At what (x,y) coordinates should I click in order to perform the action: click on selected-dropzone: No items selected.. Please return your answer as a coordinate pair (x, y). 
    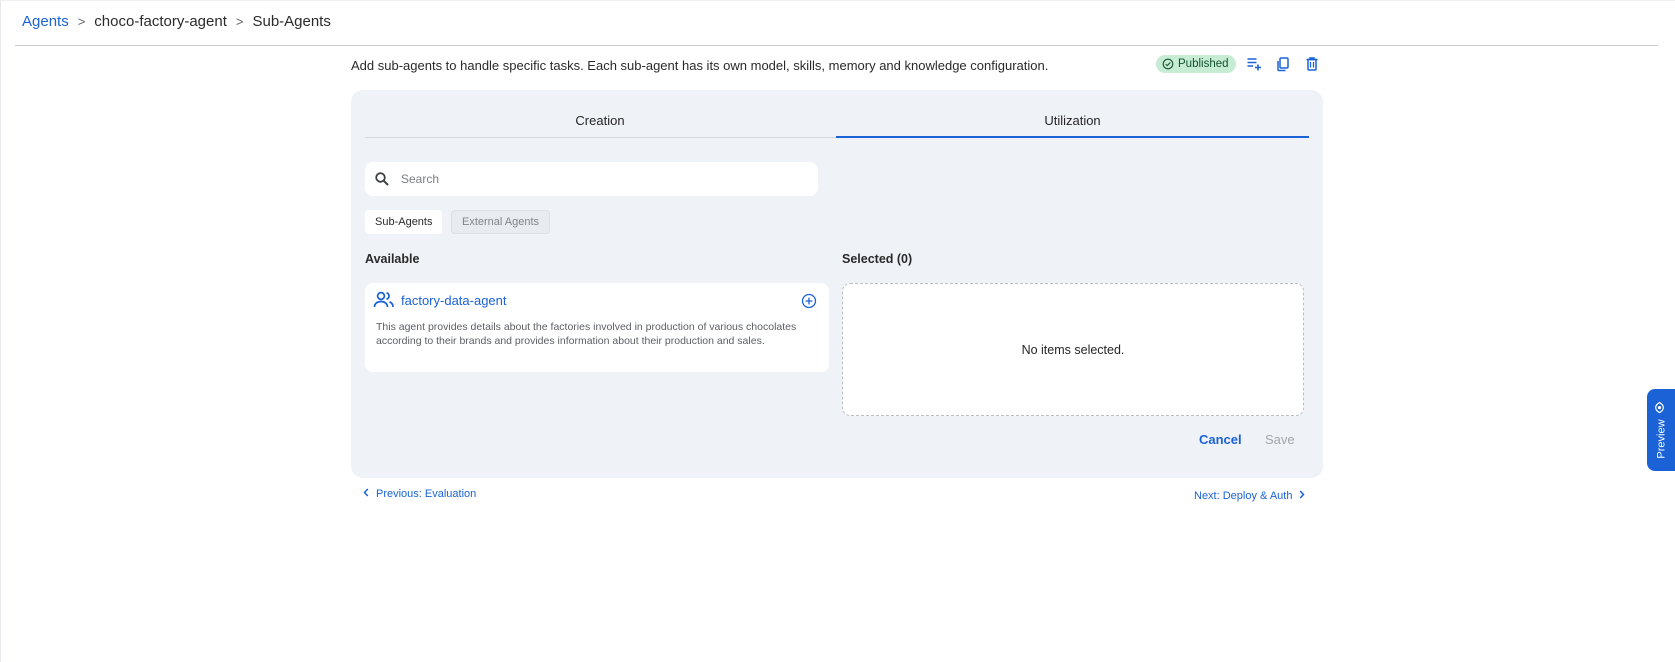
    Looking at the image, I should click on (1073, 349).